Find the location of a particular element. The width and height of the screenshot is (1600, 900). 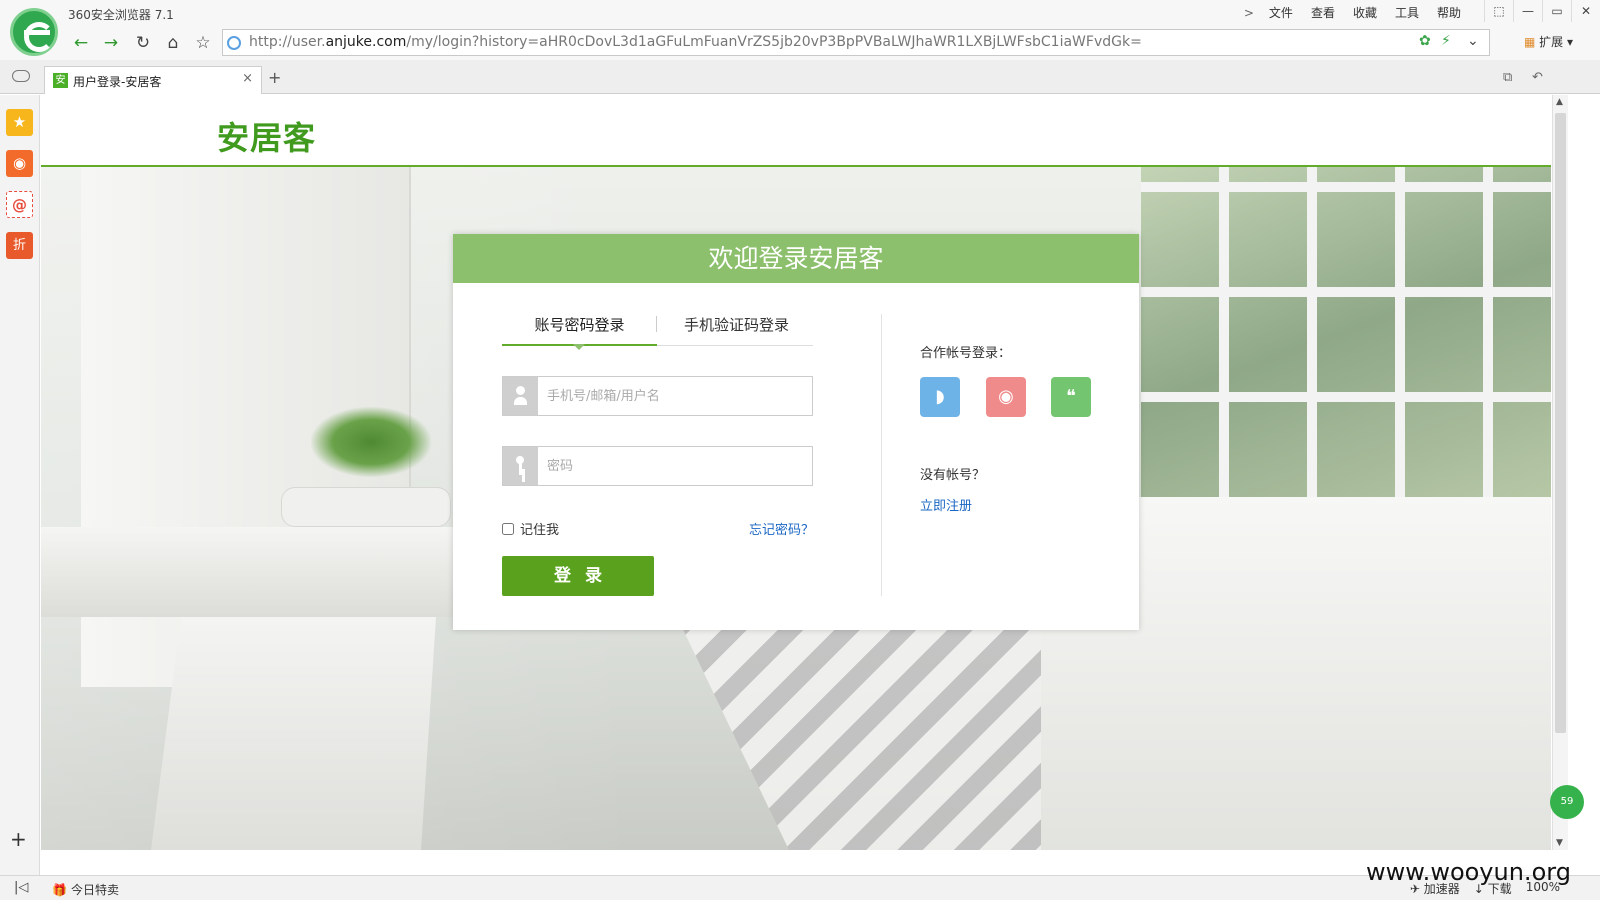

mail-icon: @ is located at coordinates (19, 204).